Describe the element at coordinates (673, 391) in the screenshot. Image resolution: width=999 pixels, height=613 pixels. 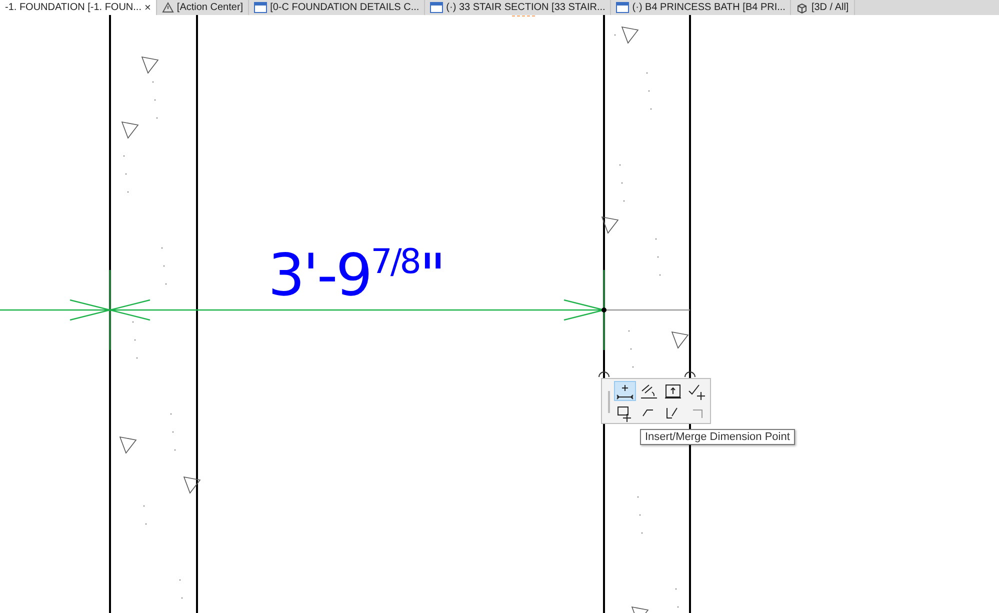
I see `elevation-icon` at that location.